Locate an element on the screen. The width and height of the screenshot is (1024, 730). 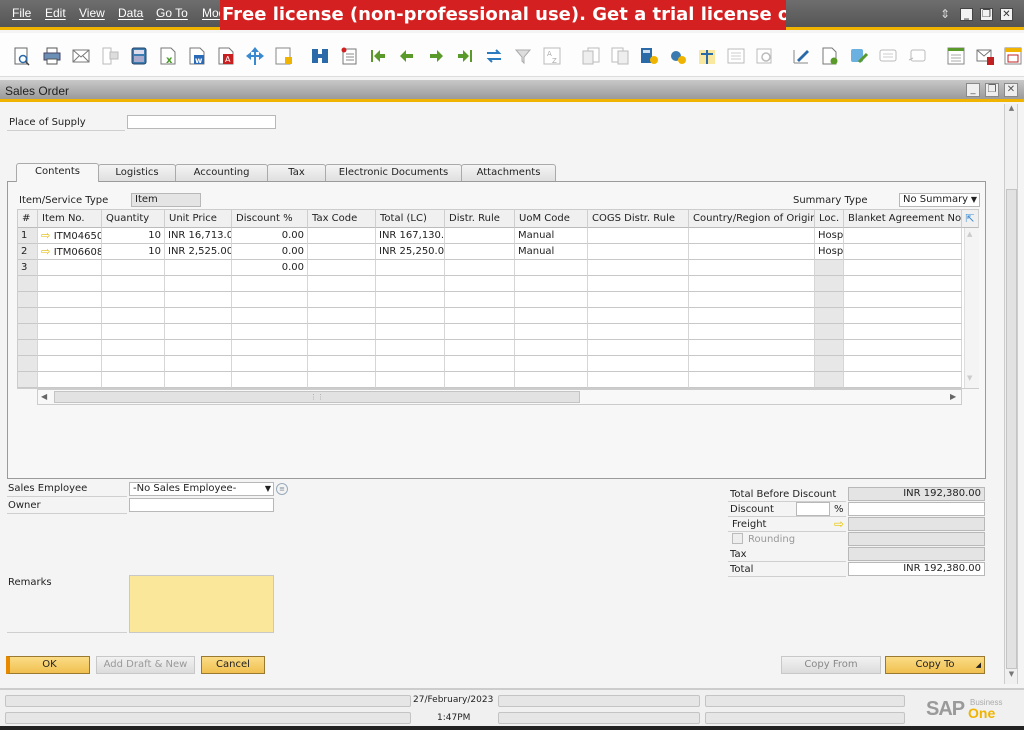
print-icon is located at coordinates (52, 56).